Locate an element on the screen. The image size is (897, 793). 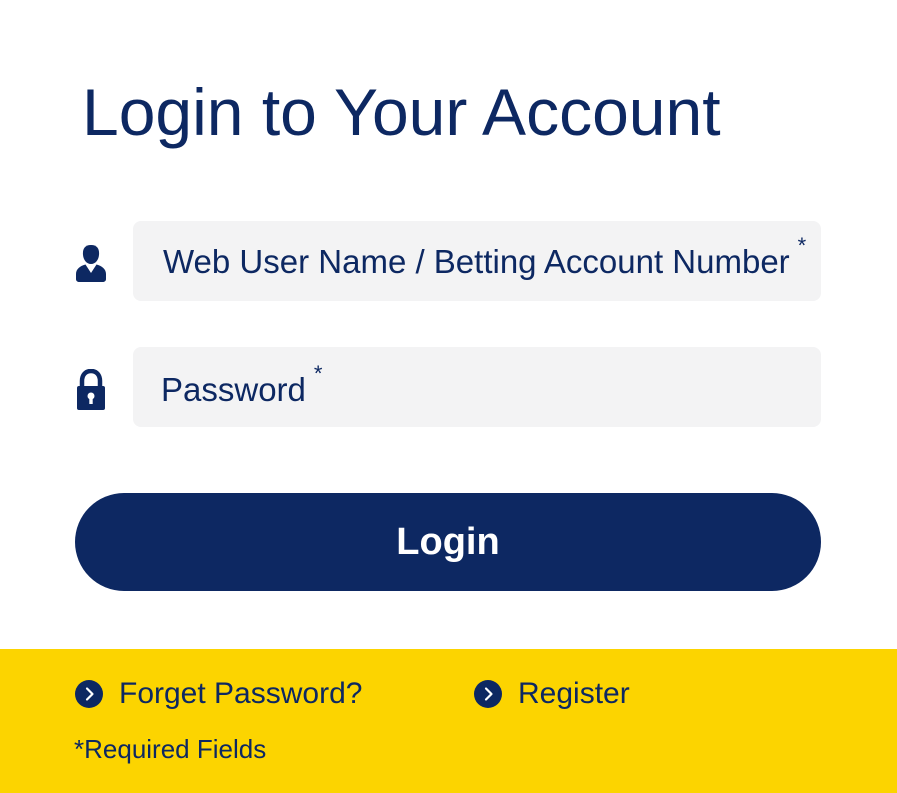
lock-icon is located at coordinates (91, 390).